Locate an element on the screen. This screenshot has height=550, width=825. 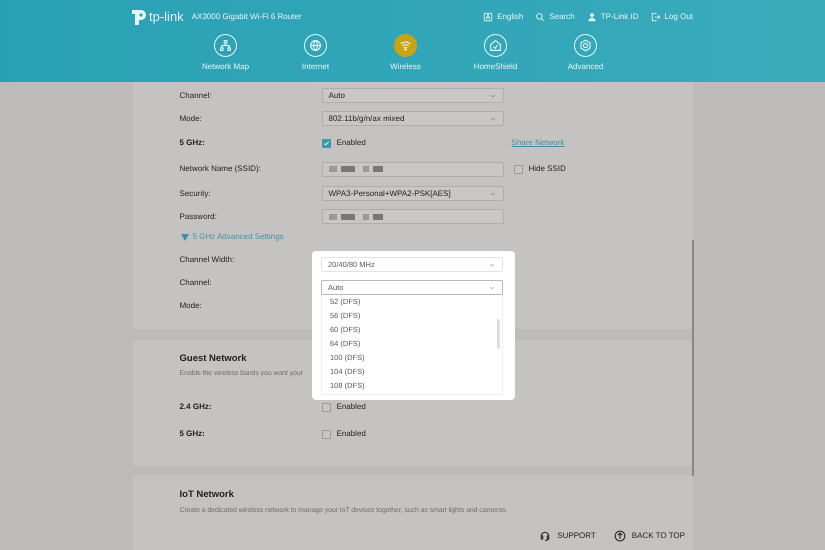
account-icon is located at coordinates (591, 17).